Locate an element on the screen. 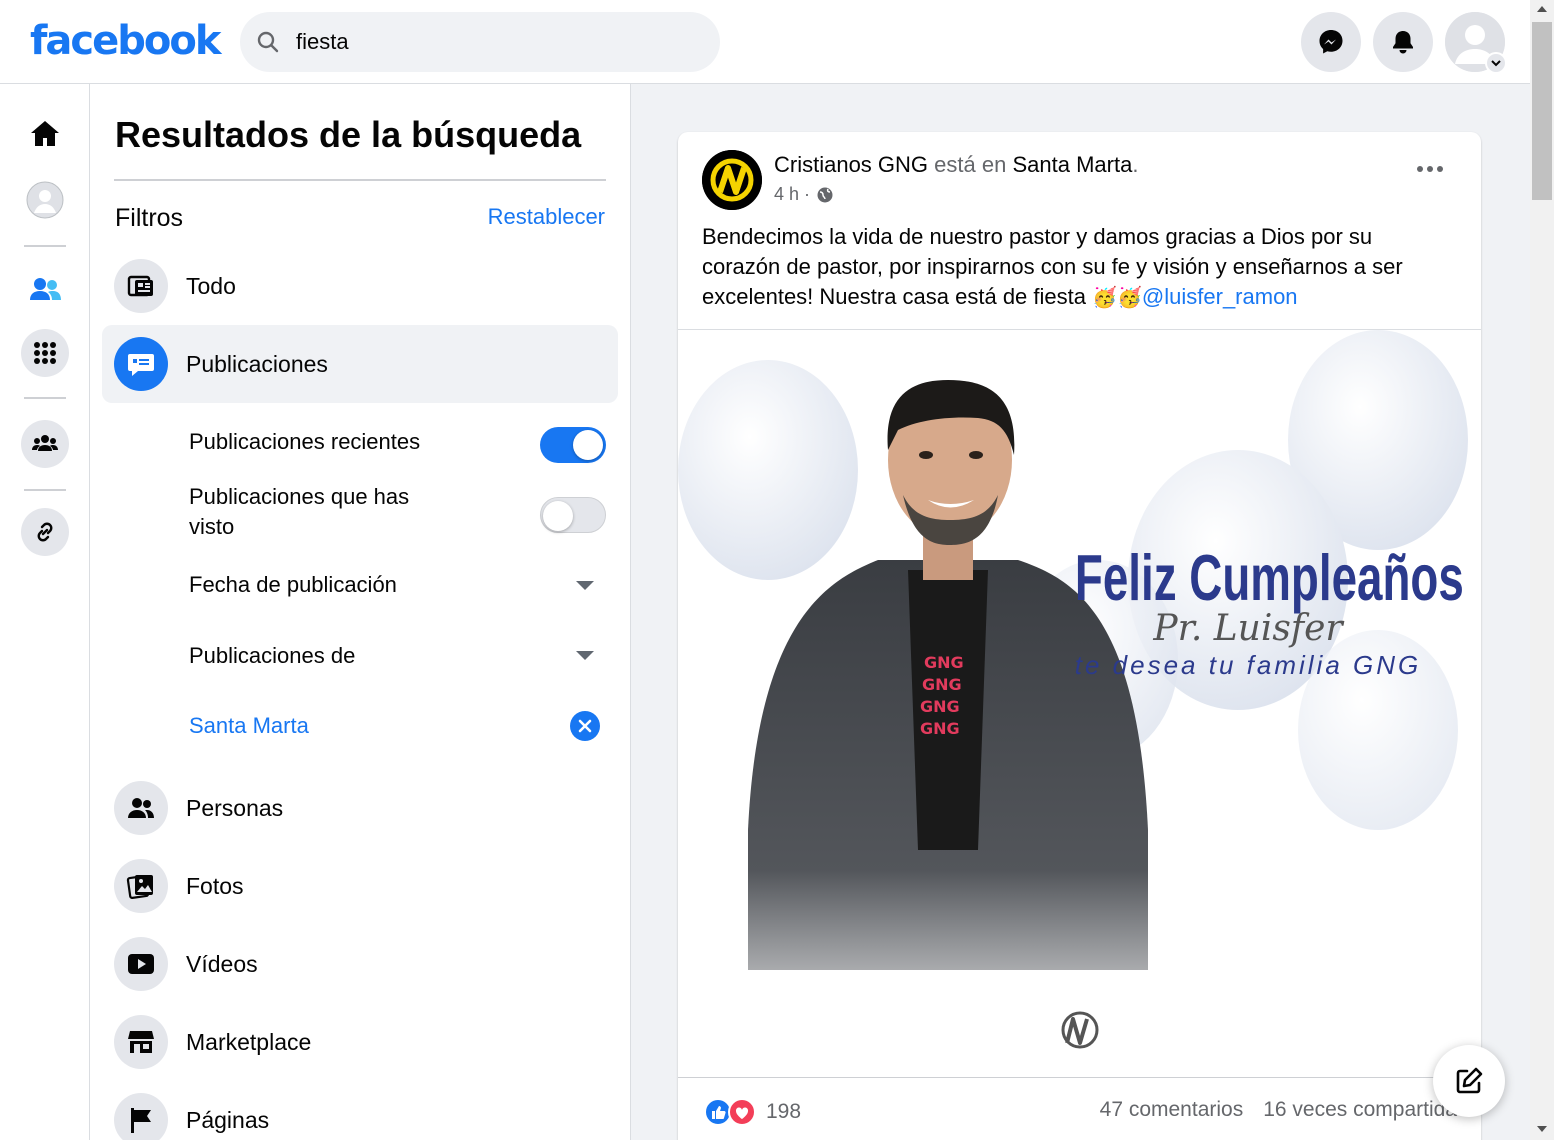 Image resolution: width=1554 pixels, height=1140 pixels. location-filter-value: Santa Marta is located at coordinates (399, 726).